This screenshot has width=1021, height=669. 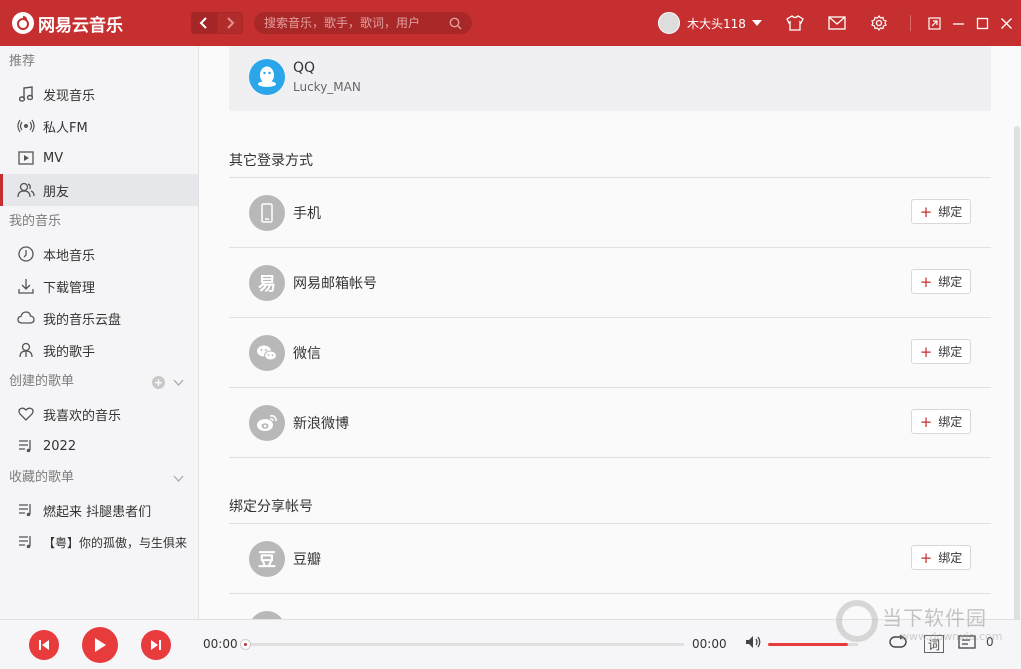 What do you see at coordinates (26, 254) in the screenshot?
I see `local-music-icon` at bounding box center [26, 254].